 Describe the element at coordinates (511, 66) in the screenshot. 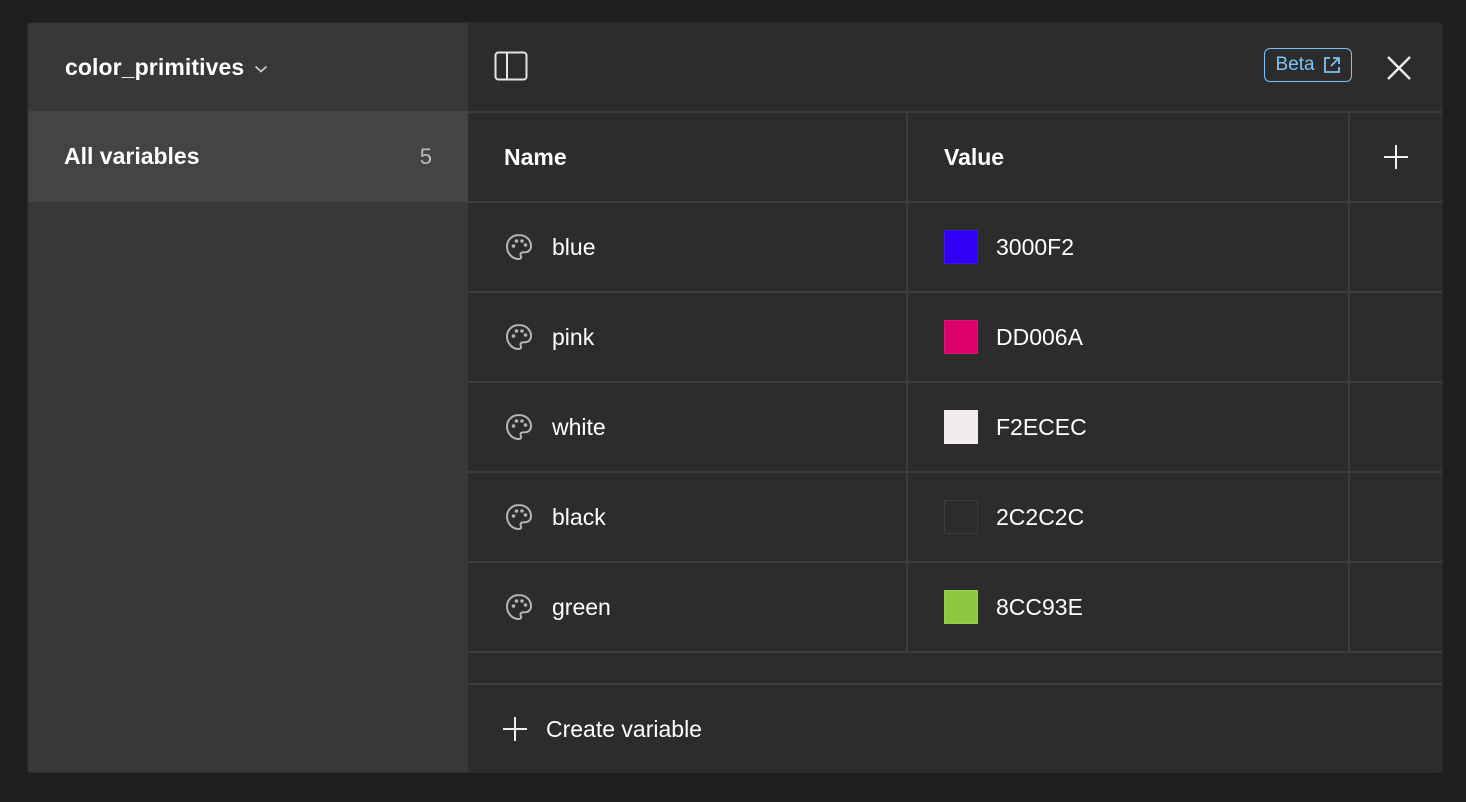

I see `sidebar-toggle-icon` at that location.